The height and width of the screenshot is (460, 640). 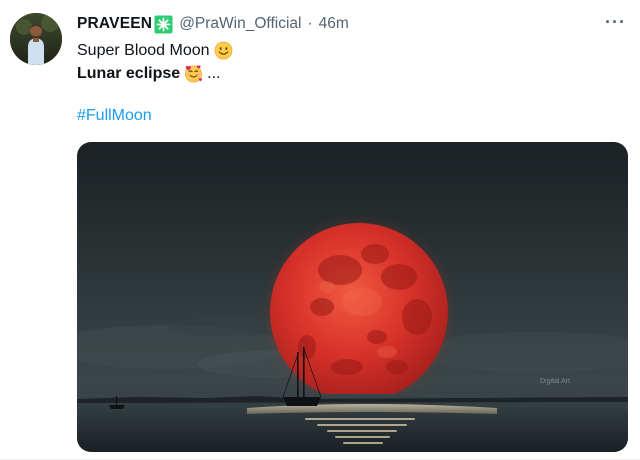 I want to click on user-name: PRAVEEN, so click(x=114, y=24).